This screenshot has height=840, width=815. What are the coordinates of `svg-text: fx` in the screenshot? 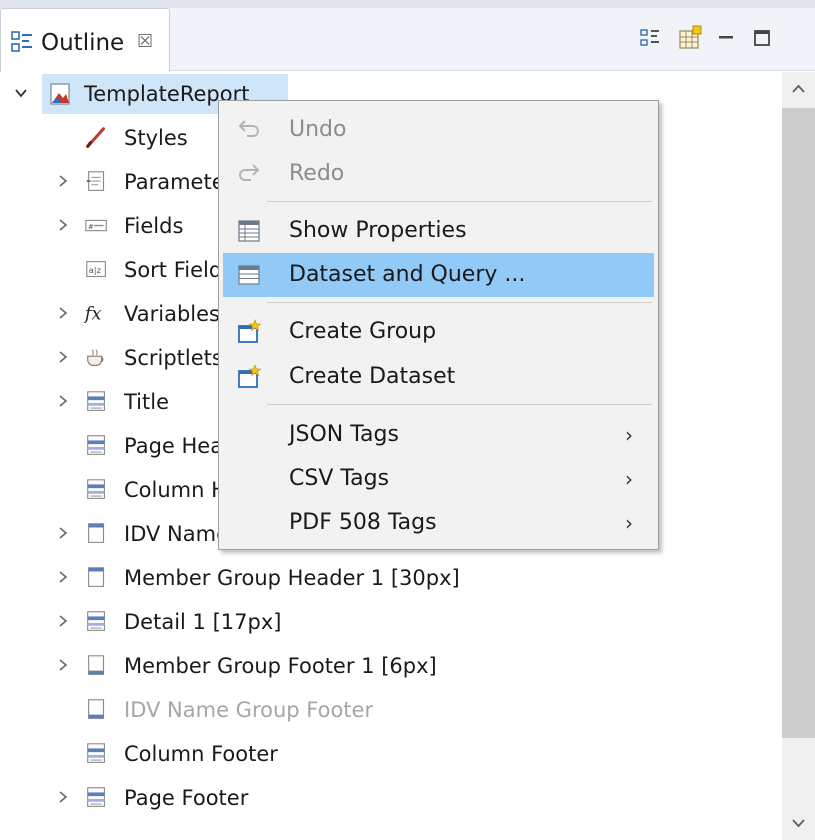 It's located at (92, 315).